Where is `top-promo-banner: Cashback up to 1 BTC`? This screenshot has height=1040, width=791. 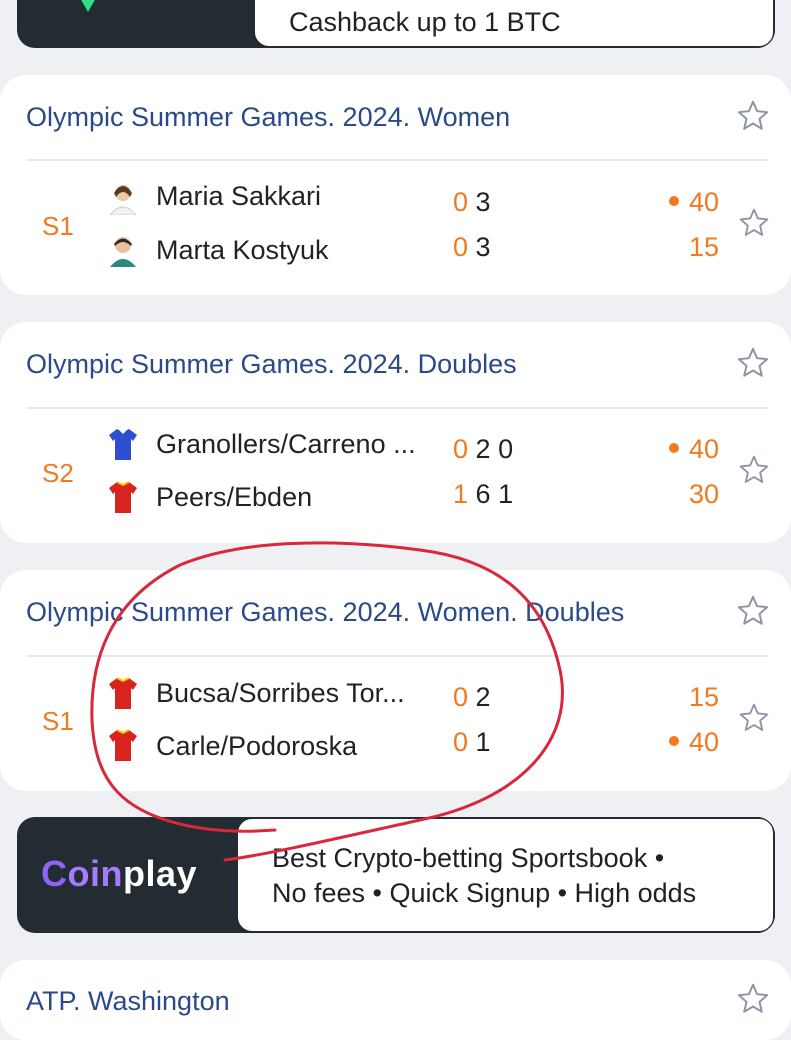
top-promo-banner: Cashback up to 1 BTC is located at coordinates (396, 24).